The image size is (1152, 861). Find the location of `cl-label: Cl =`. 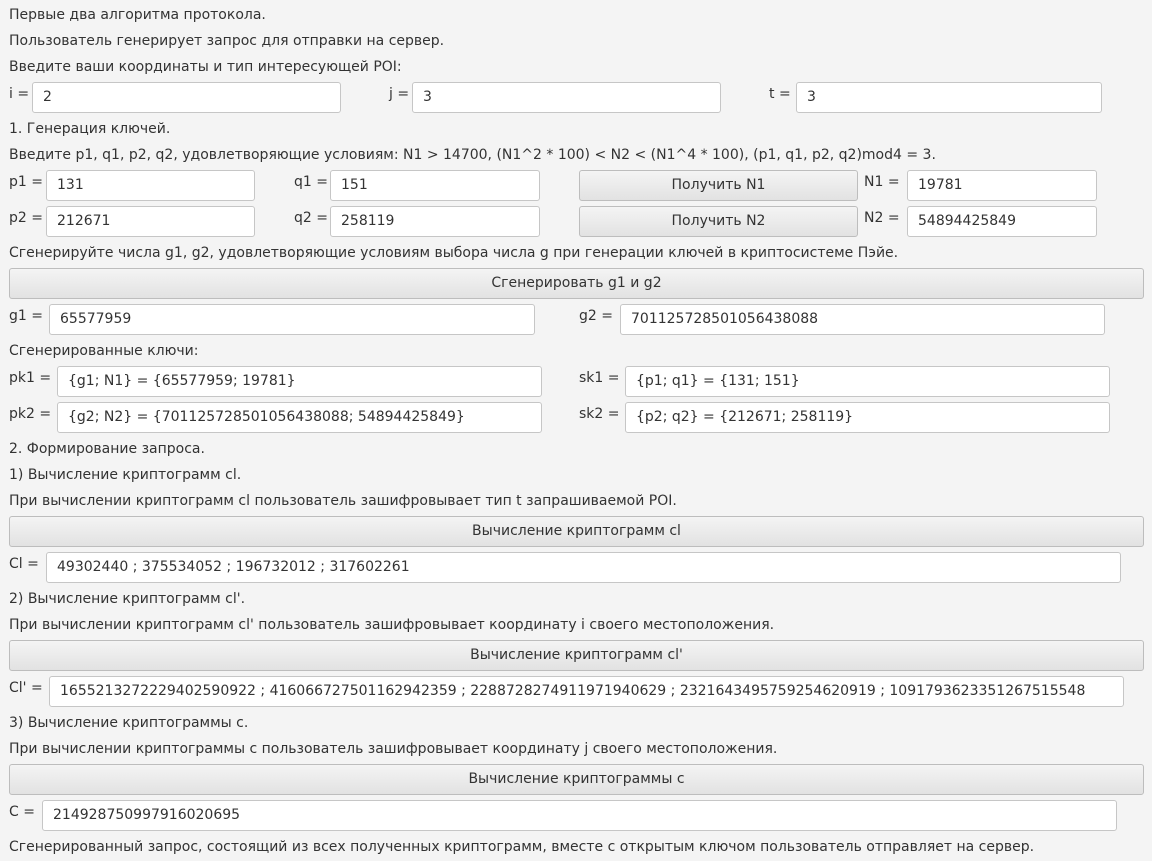

cl-label: Cl = is located at coordinates (24, 564).